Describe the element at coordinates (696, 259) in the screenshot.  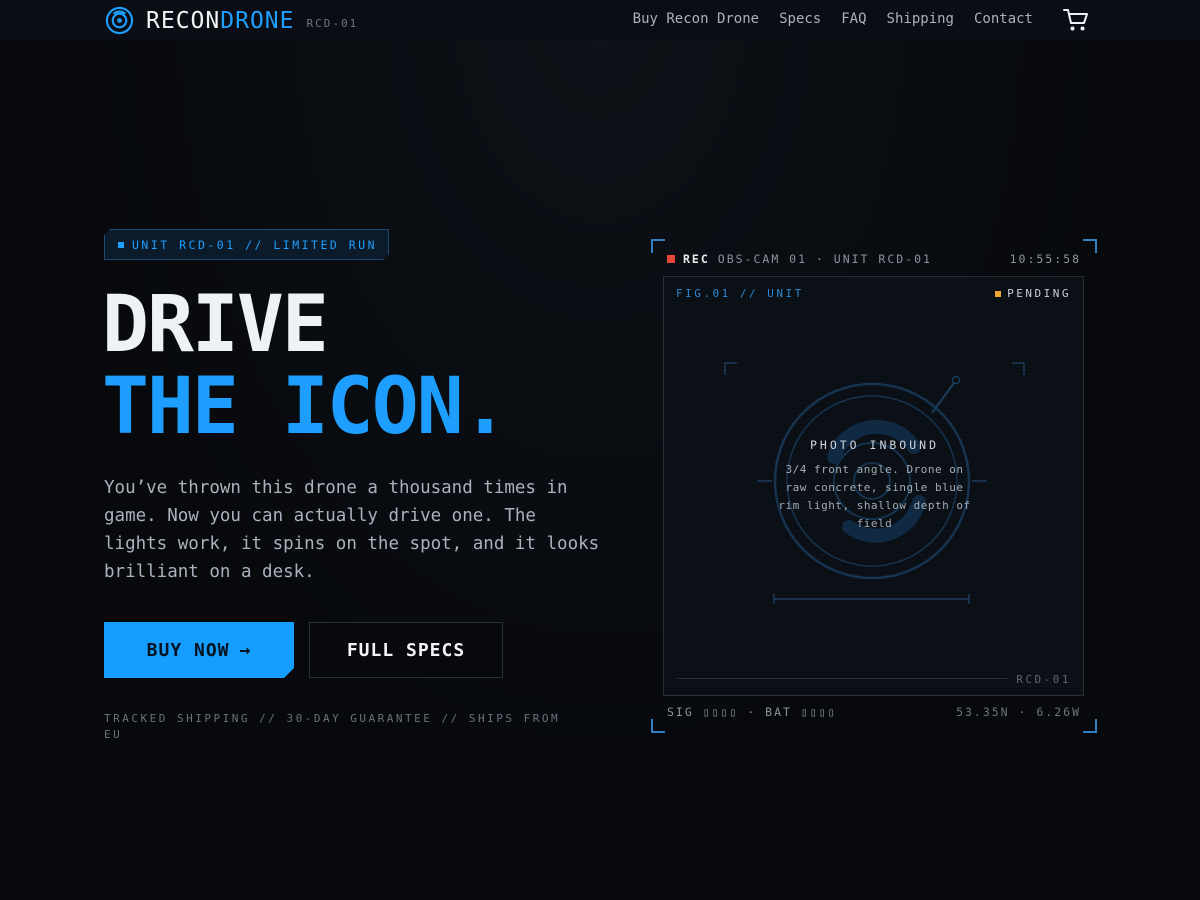
I see `rec-label: REC` at that location.